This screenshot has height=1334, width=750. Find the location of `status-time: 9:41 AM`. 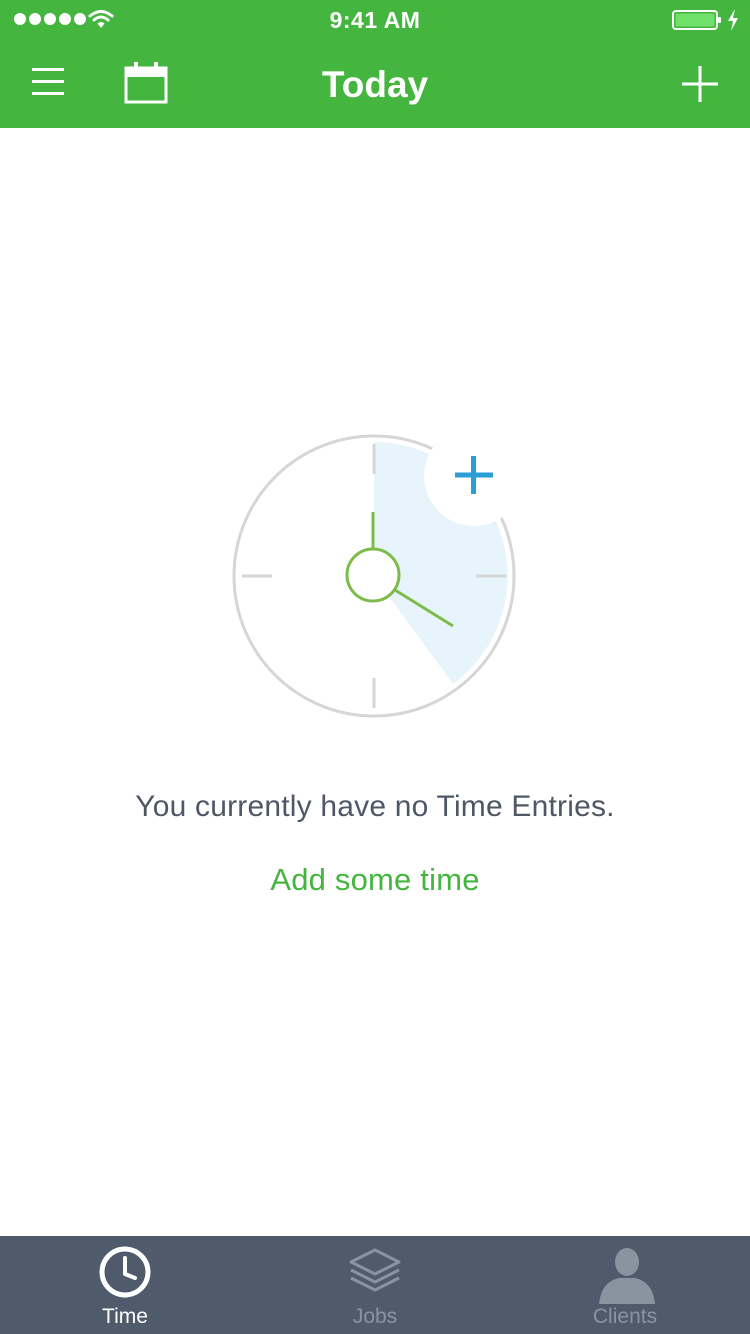

status-time: 9:41 AM is located at coordinates (375, 20).